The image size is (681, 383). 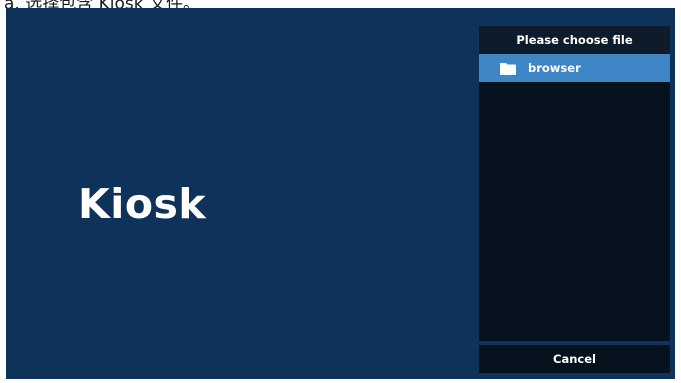 What do you see at coordinates (574, 40) in the screenshot?
I see `dialog-title: Please choose file` at bounding box center [574, 40].